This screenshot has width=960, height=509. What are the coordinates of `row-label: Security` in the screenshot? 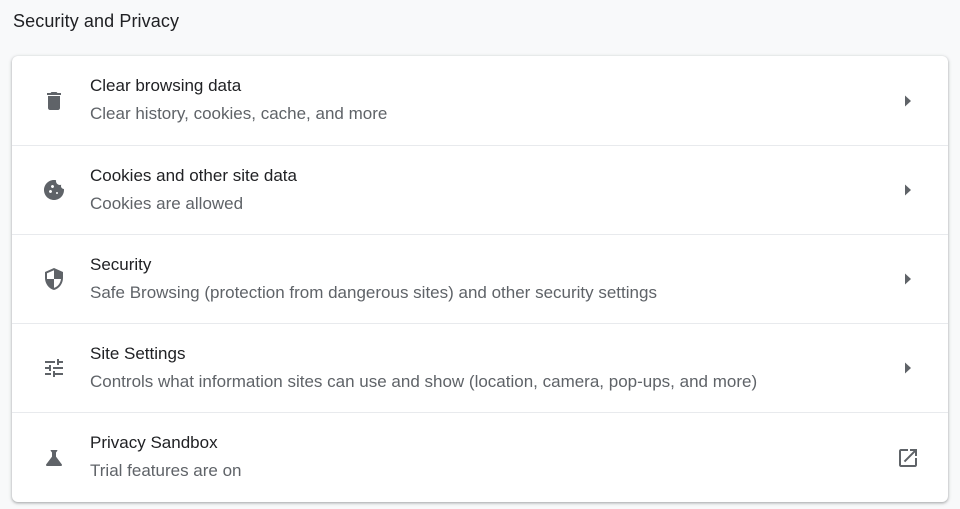 It's located at (121, 264).